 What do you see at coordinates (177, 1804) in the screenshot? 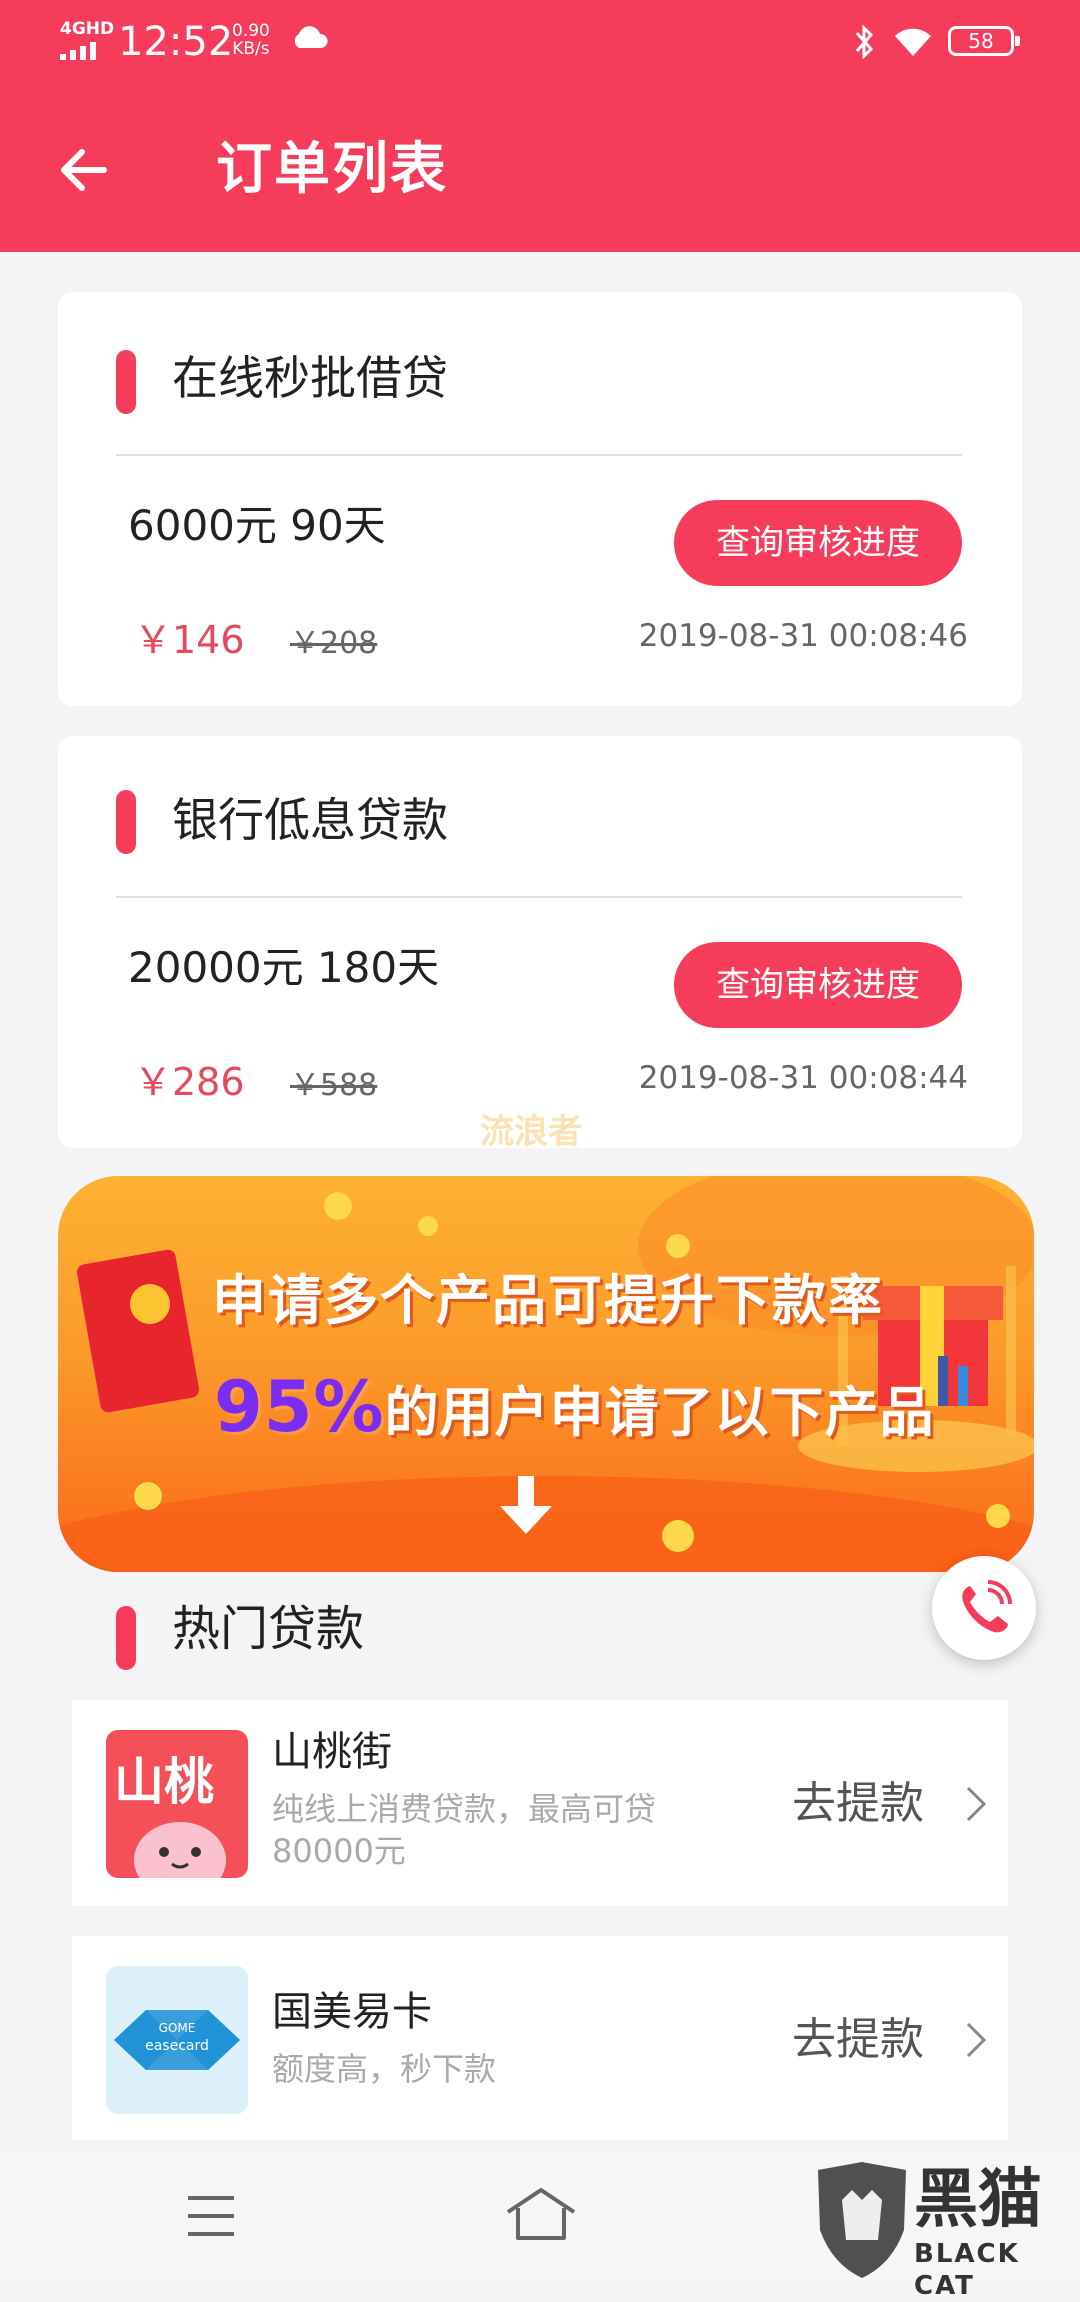
I see `shantao-logo: 山桃` at bounding box center [177, 1804].